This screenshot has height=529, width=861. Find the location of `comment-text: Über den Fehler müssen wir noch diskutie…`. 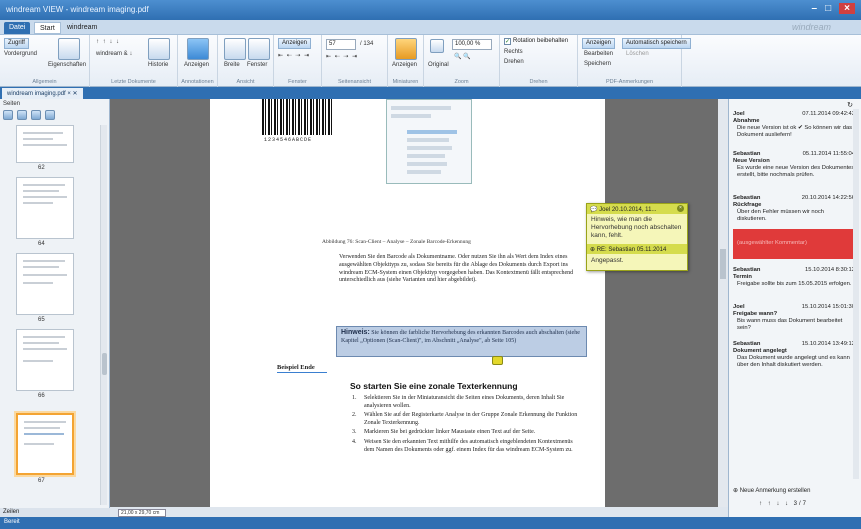

comment-text: Über den Fehler müssen wir noch diskutie… is located at coordinates (780, 215).